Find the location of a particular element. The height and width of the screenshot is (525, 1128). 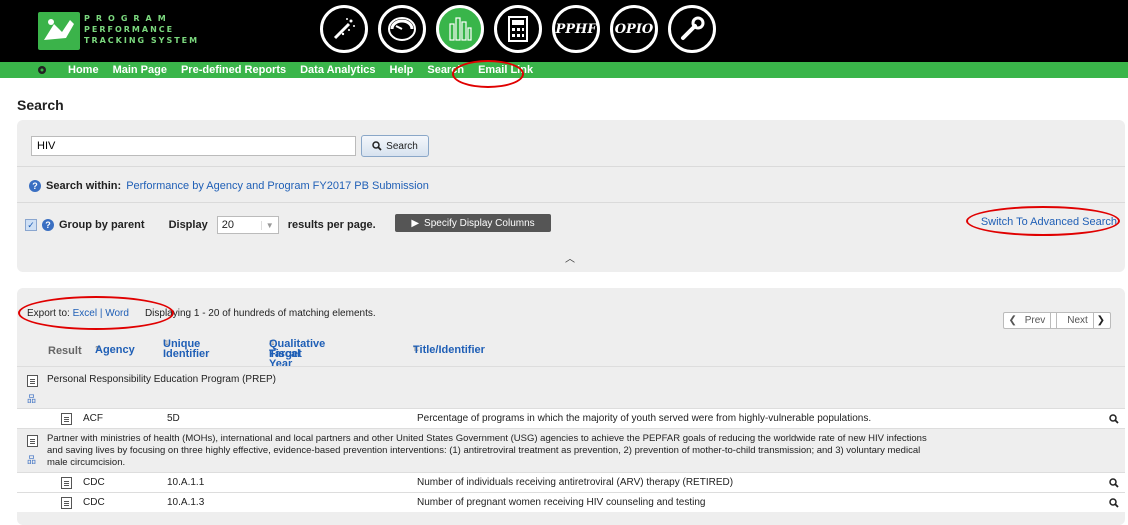

prev-label: Prev is located at coordinates (1035, 320).